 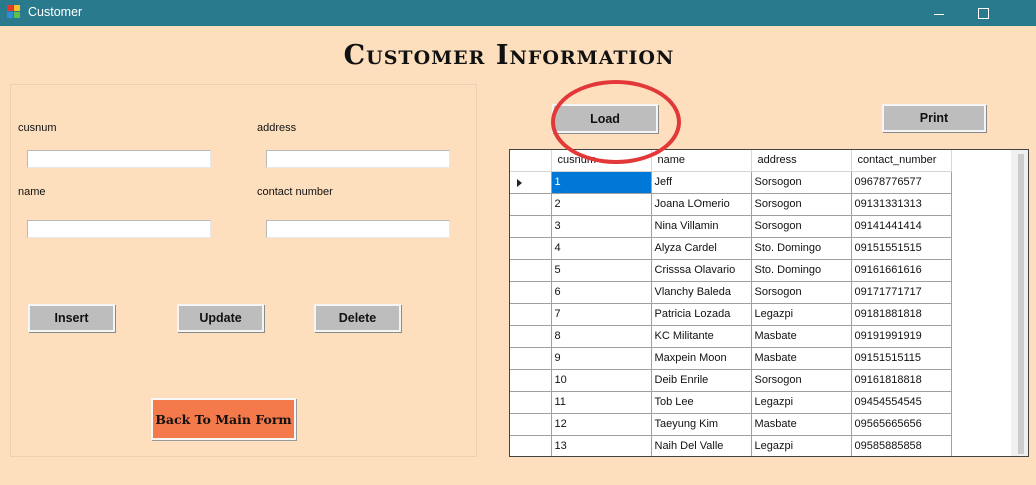 What do you see at coordinates (601, 182) in the screenshot?
I see `cell-cusnum: 1` at bounding box center [601, 182].